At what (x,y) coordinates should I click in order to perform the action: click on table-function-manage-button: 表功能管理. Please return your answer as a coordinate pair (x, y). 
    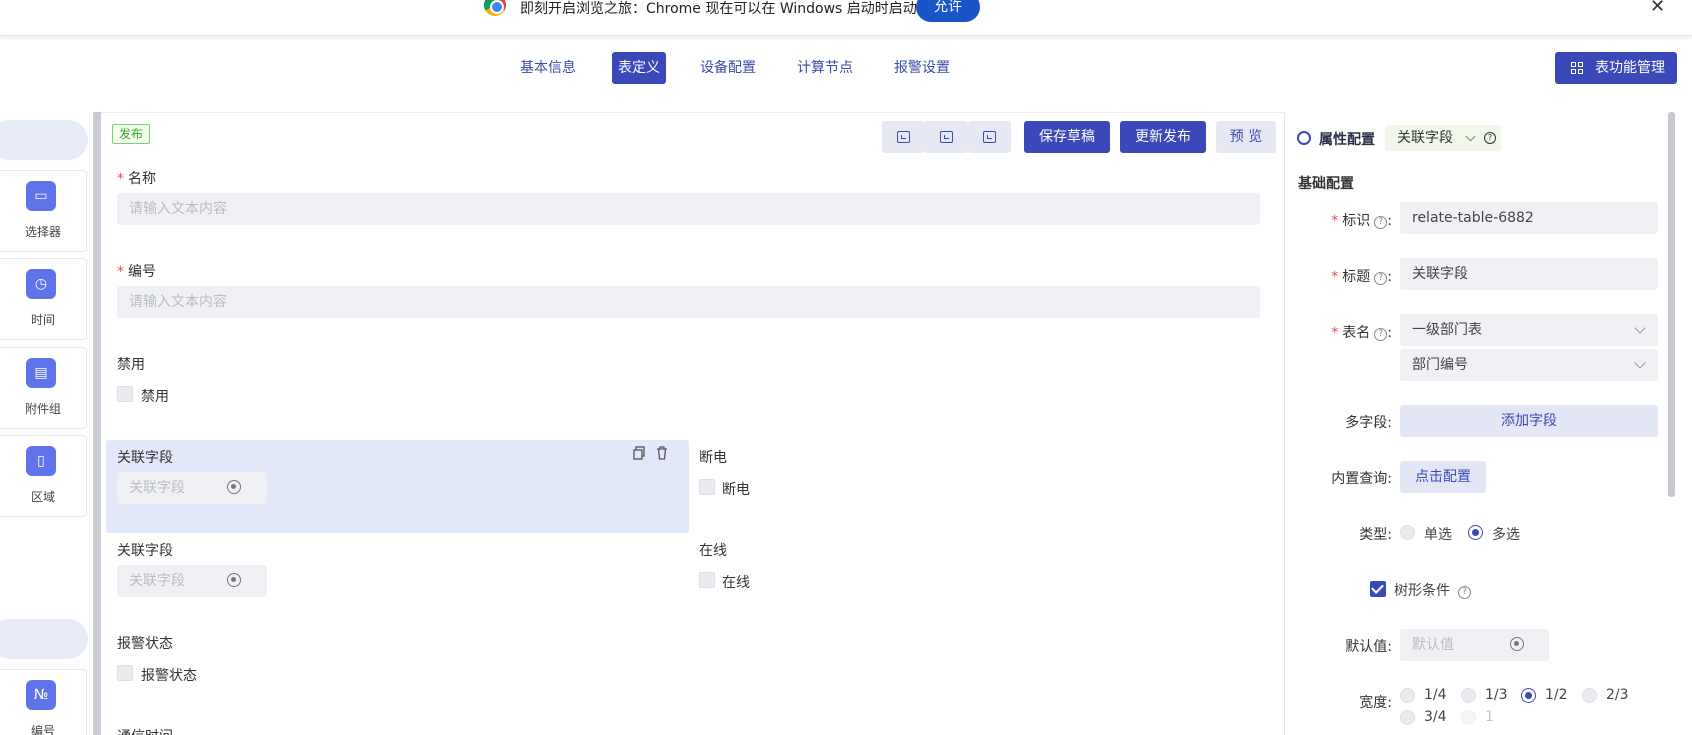
    Looking at the image, I should click on (1616, 68).